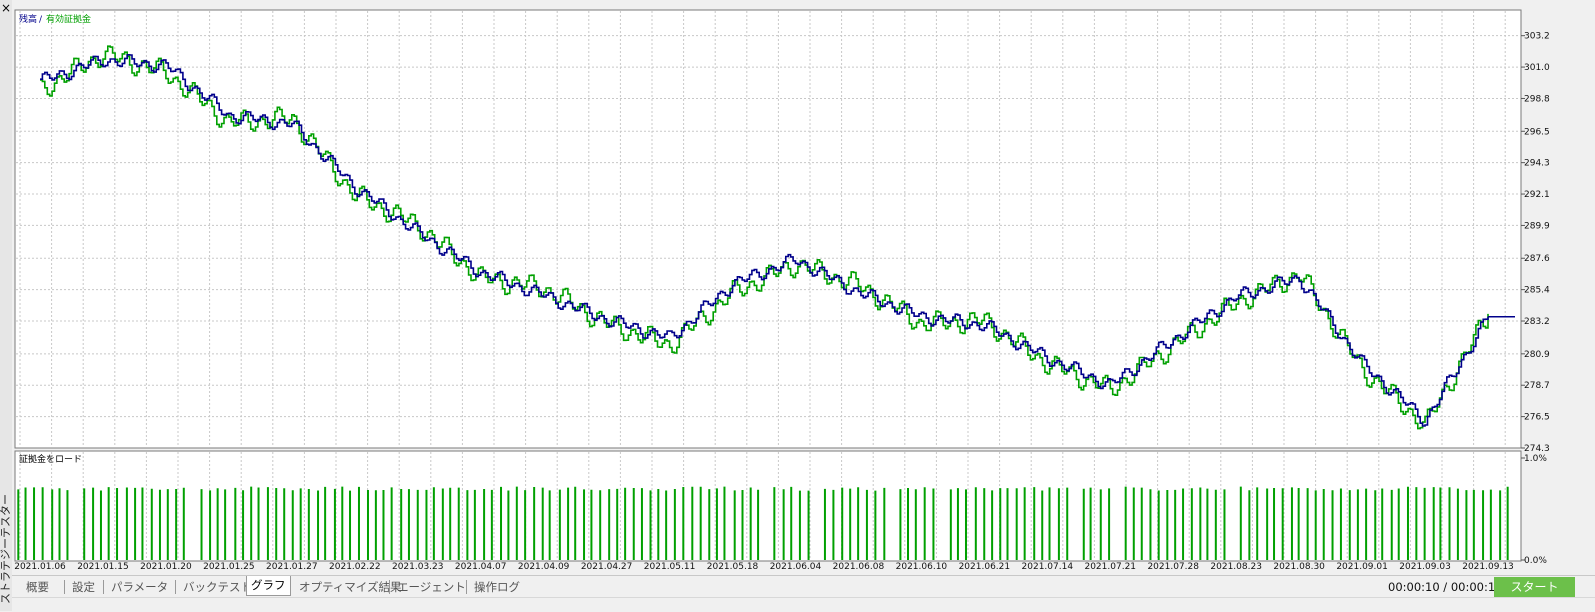  I want to click on x-tick-label: 2021.01.20, so click(166, 567).